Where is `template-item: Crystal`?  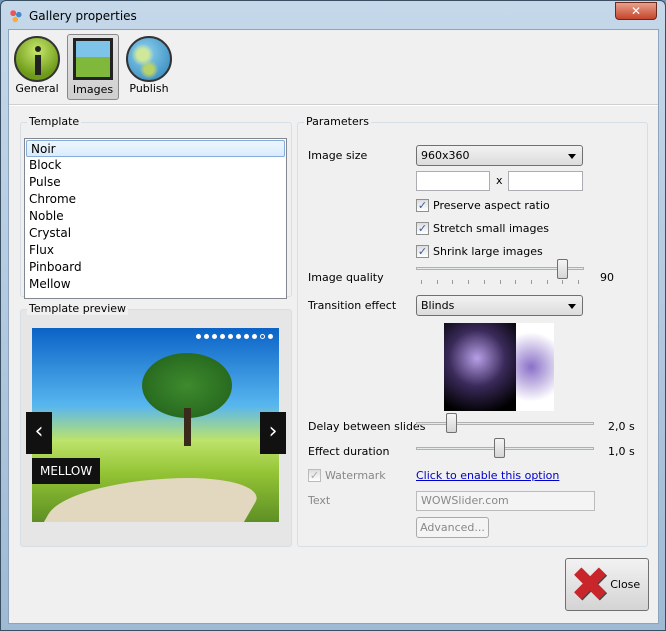
template-item: Crystal is located at coordinates (155, 233).